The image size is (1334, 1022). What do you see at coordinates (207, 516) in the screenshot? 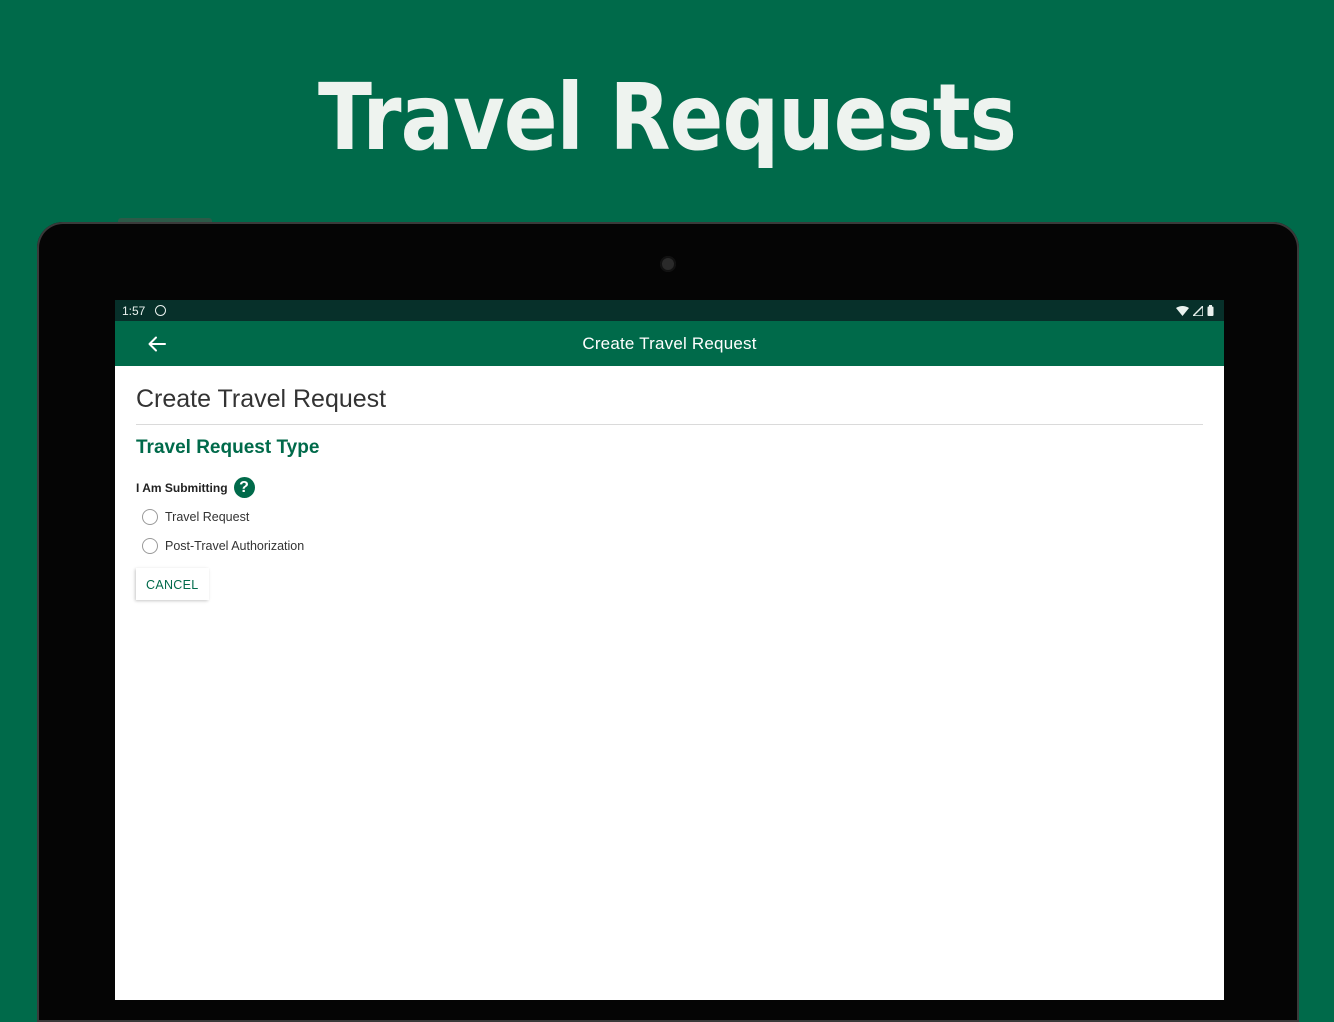
I see `radio-label: Travel Request` at bounding box center [207, 516].